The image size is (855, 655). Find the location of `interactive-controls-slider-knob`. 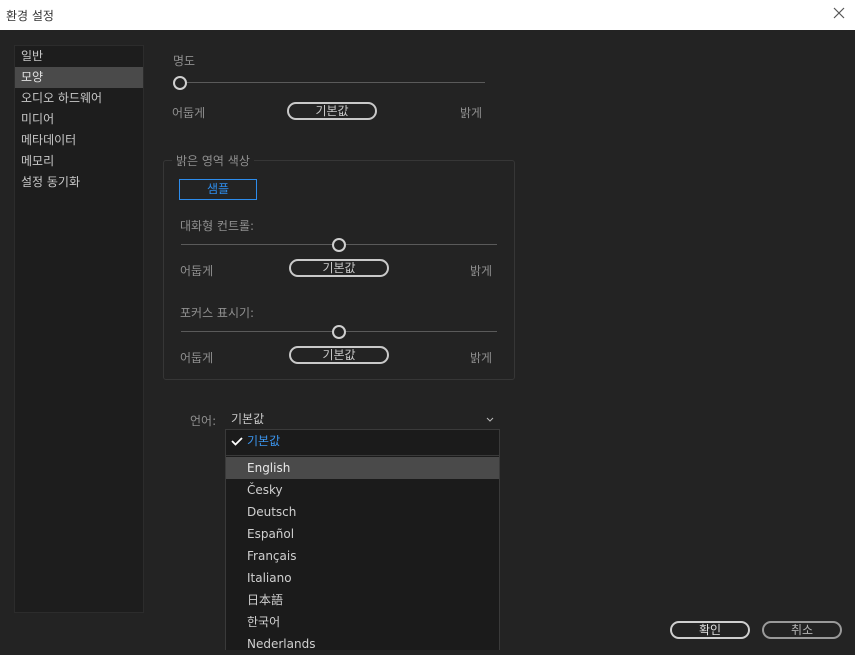

interactive-controls-slider-knob is located at coordinates (339, 245).